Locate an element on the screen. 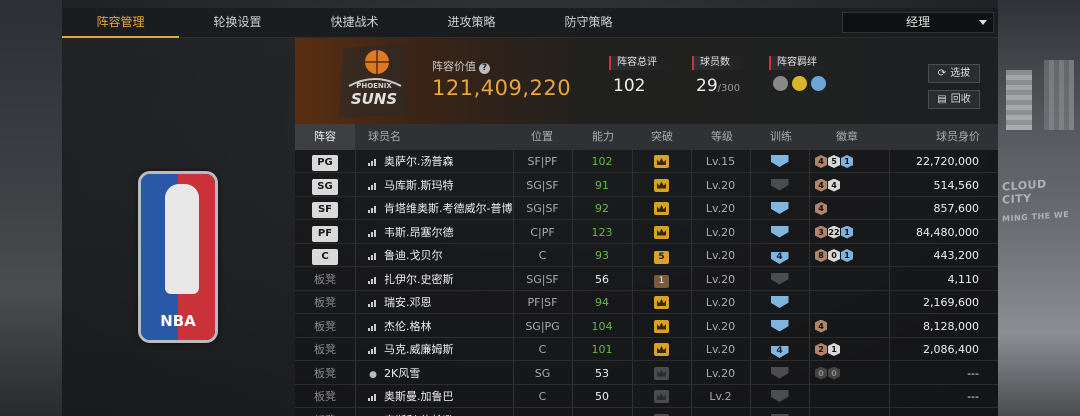 This screenshot has height=416, width=1080. table-row: 板凳泰斯利.约翰逊SF|PF56Lv.205,750 is located at coordinates (646, 412).